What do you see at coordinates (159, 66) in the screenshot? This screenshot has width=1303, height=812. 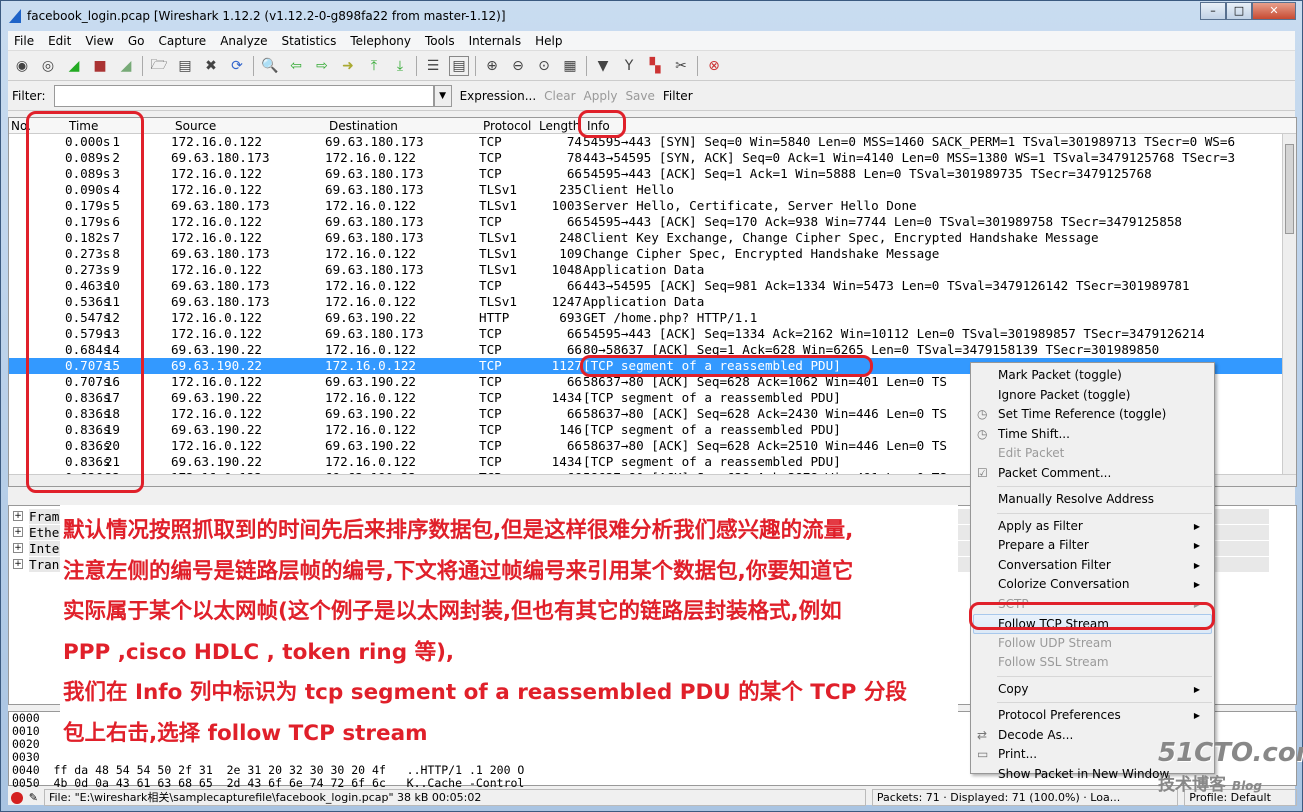 I see `open-icon: 🗁` at bounding box center [159, 66].